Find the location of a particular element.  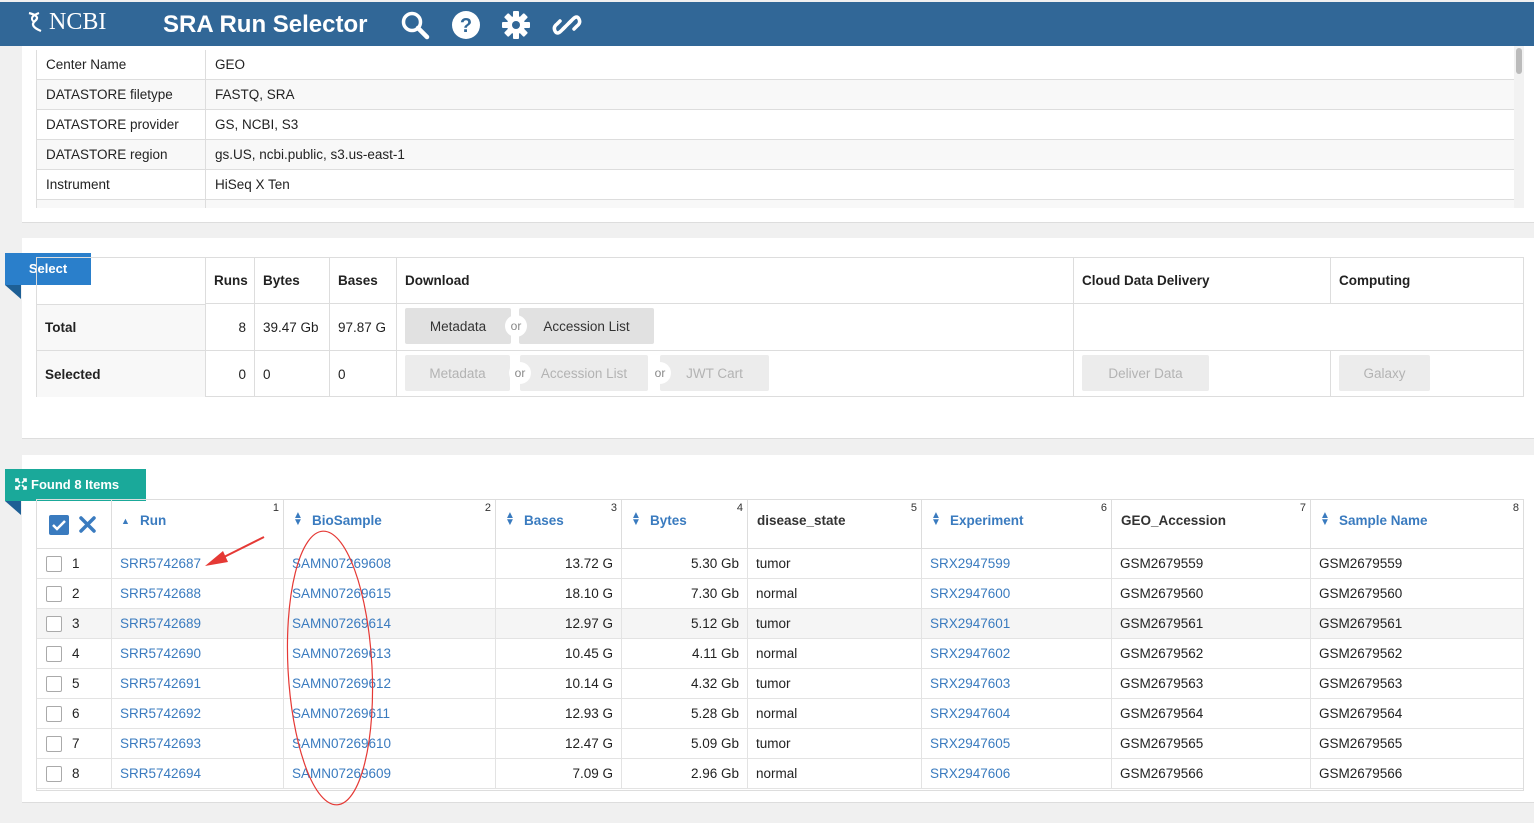

link-icon is located at coordinates (567, 25).